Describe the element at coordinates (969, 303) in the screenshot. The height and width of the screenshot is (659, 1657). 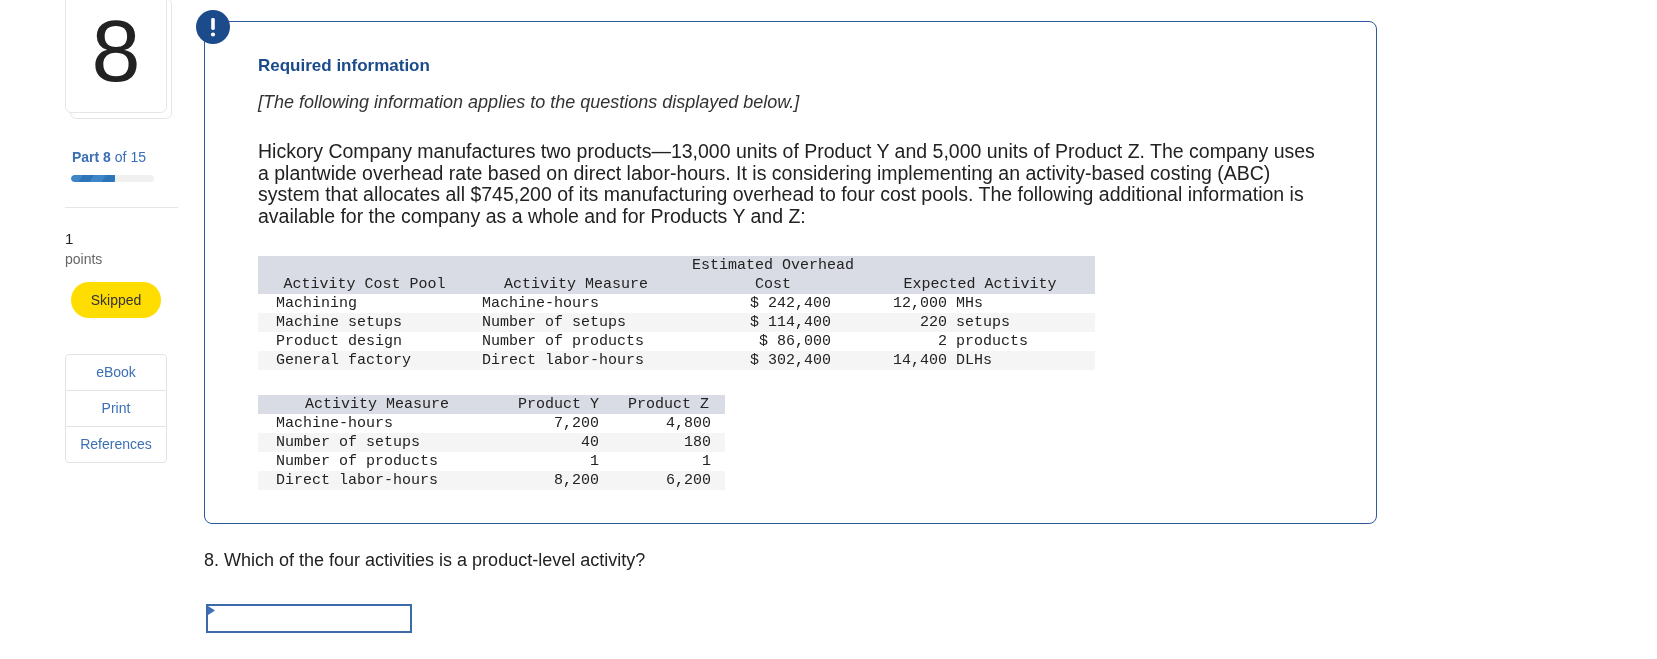
I see `table-cell: MHs` at that location.